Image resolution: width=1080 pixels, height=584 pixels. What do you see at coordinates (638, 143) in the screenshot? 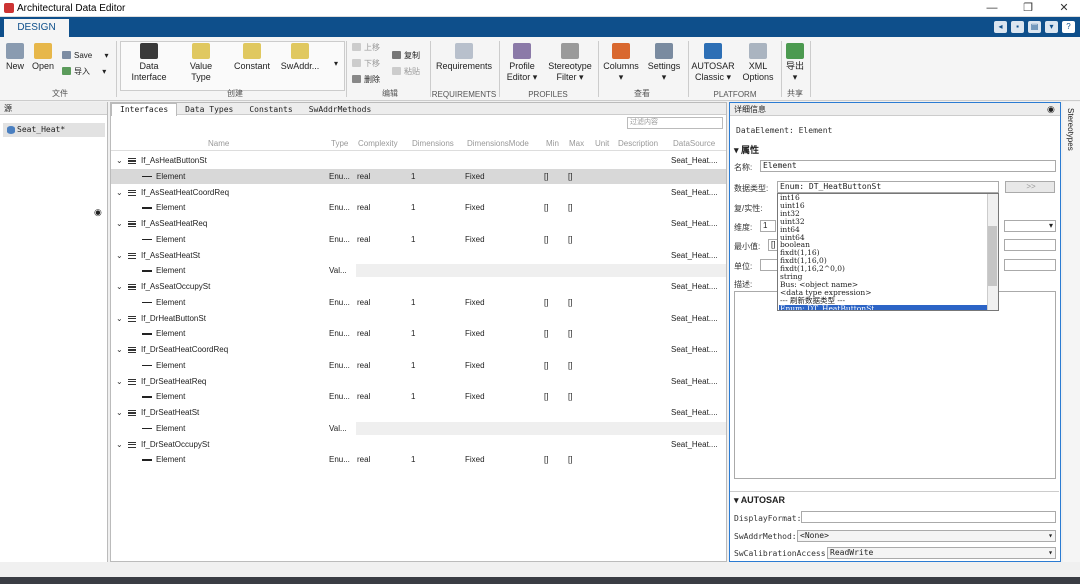
I see `col-description: Description` at bounding box center [638, 143].